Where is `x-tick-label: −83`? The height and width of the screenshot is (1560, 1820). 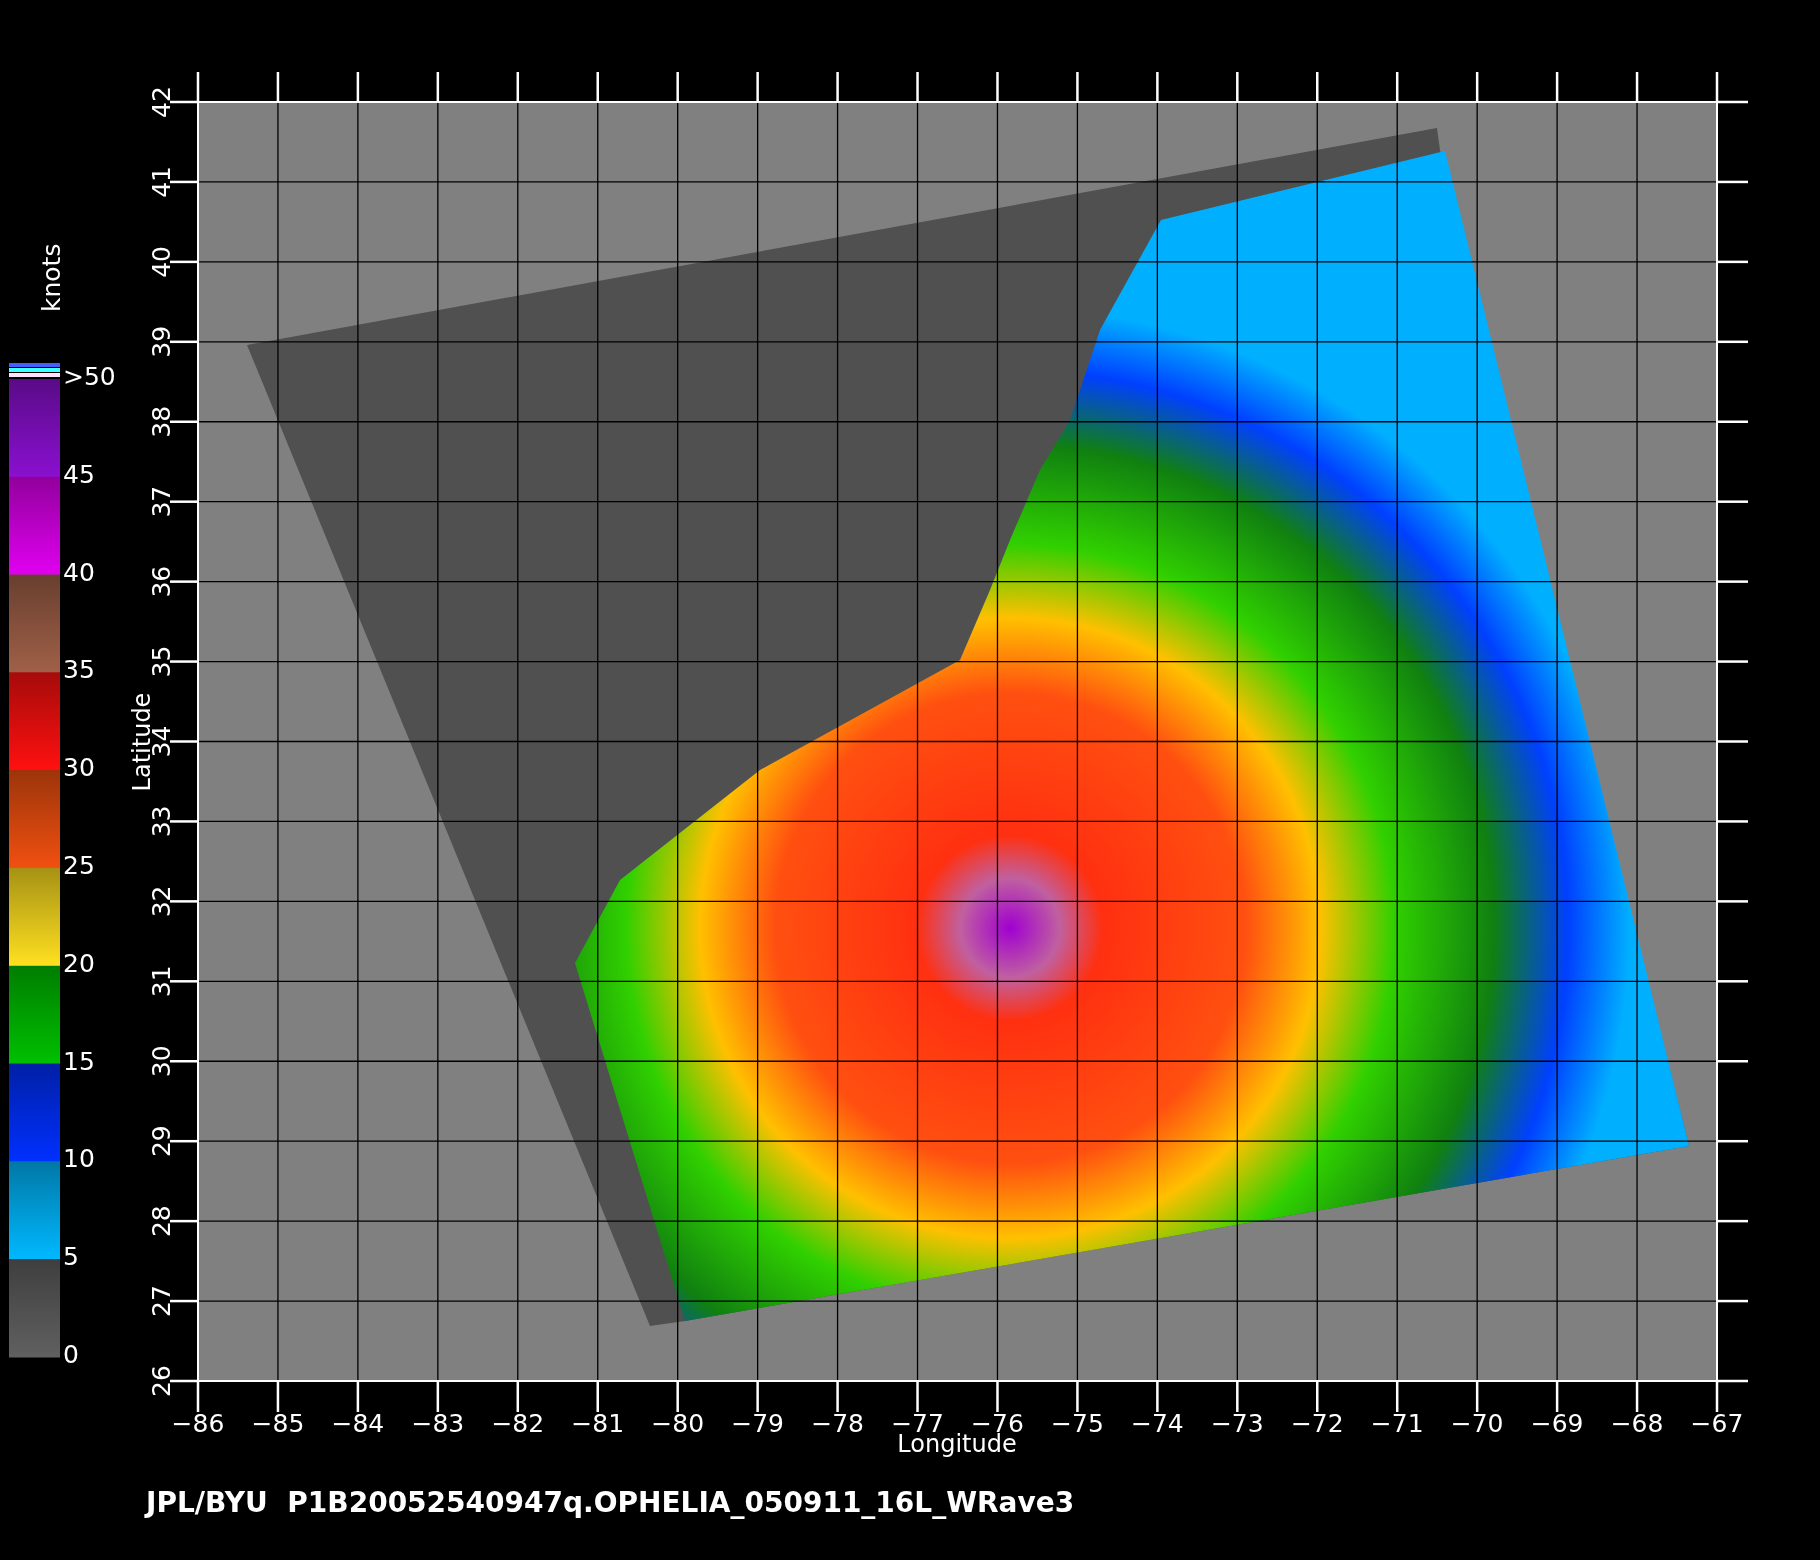 x-tick-label: −83 is located at coordinates (438, 1423).